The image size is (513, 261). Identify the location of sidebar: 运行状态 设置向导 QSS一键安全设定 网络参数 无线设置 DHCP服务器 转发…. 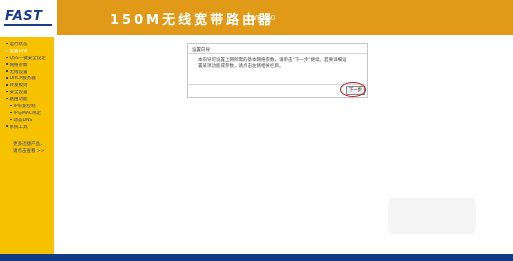
(27, 145).